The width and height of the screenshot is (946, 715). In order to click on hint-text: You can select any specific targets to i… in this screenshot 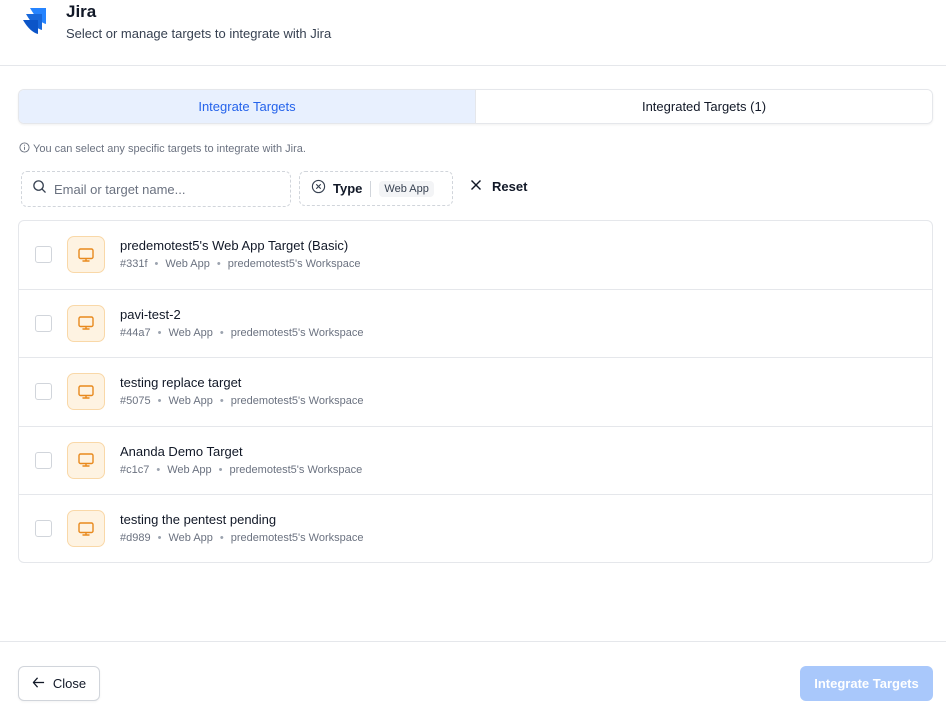, I will do `click(162, 149)`.